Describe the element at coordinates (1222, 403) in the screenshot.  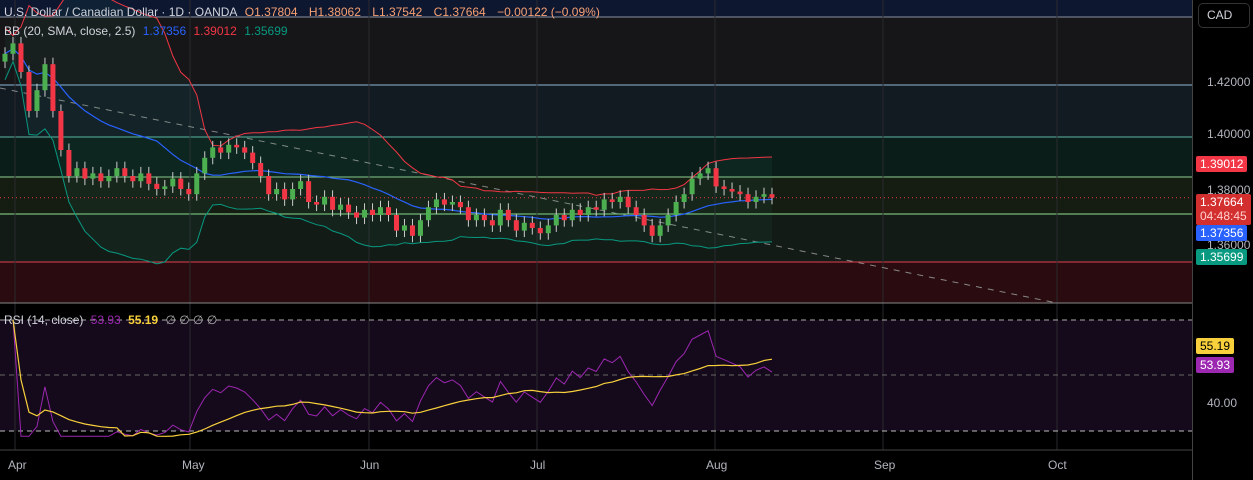
I see `rsi-tick: 40.00` at that location.